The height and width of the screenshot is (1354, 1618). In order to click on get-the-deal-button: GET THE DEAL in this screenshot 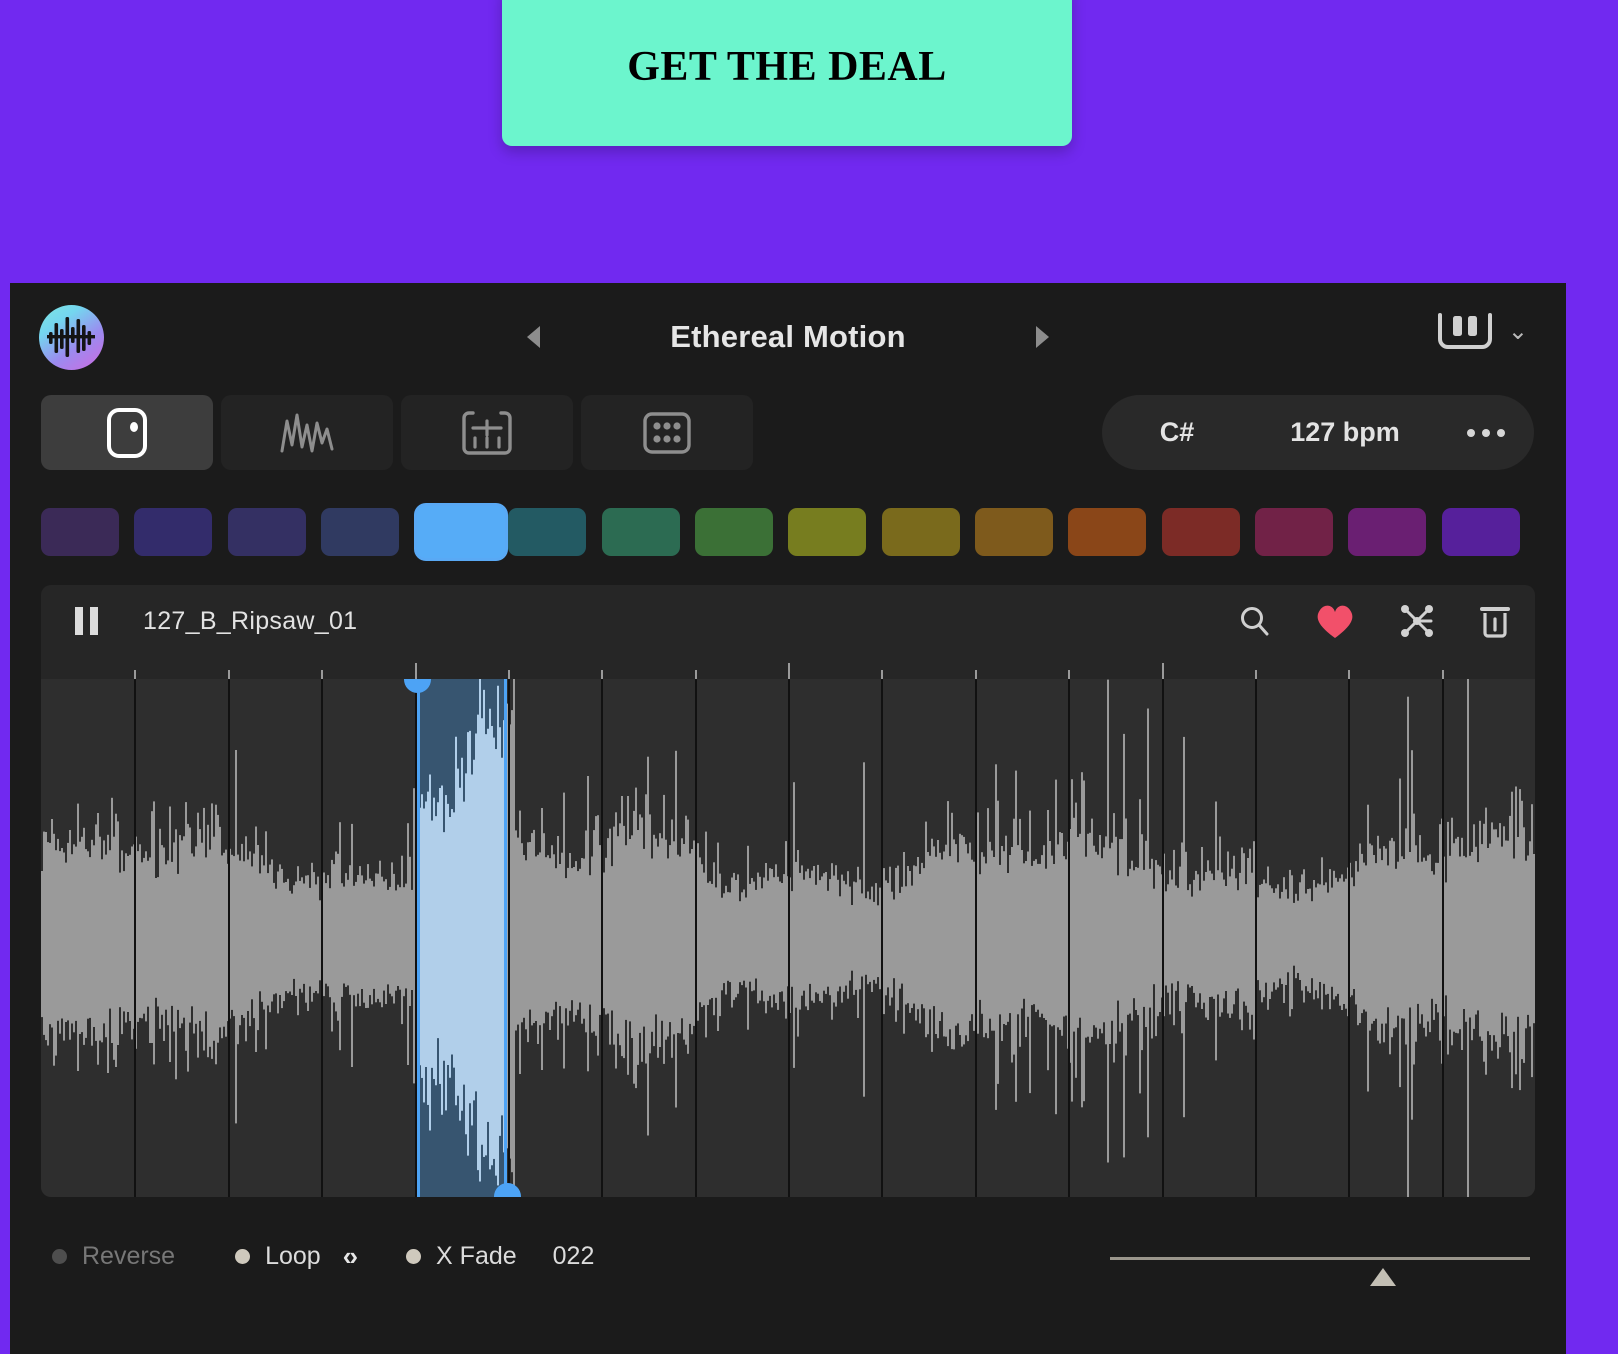, I will do `click(787, 73)`.